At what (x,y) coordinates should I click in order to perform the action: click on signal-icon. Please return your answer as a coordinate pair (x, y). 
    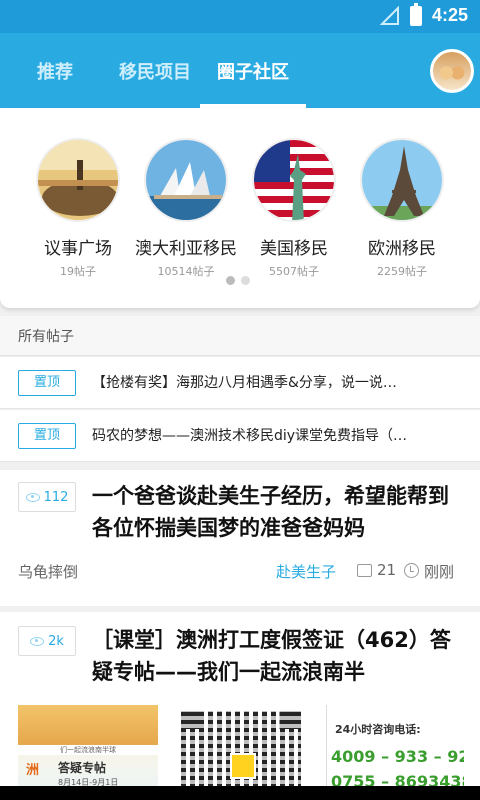
    Looking at the image, I should click on (389, 15).